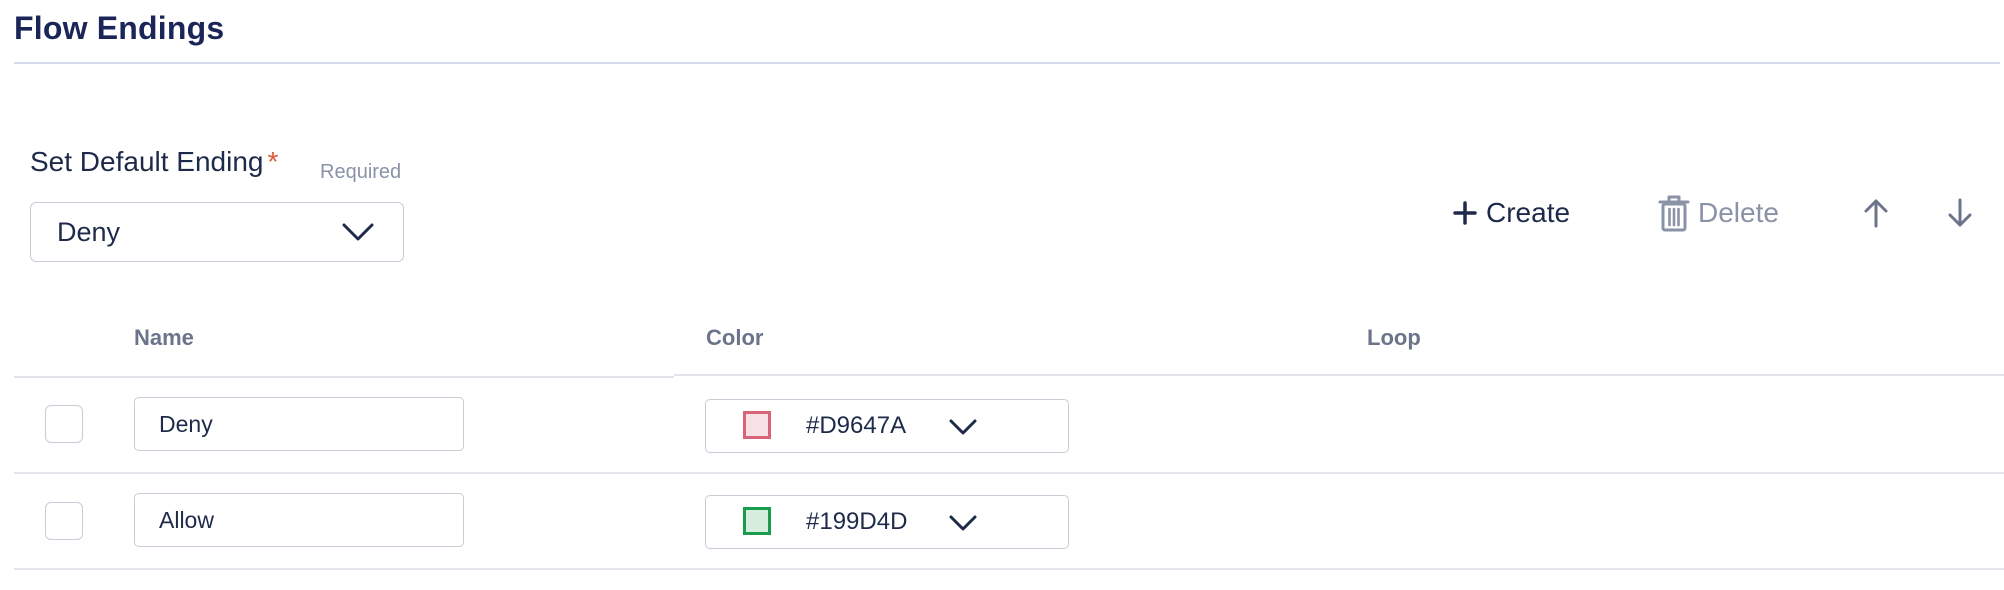  Describe the element at coordinates (1674, 213) in the screenshot. I see `trash-icon` at that location.